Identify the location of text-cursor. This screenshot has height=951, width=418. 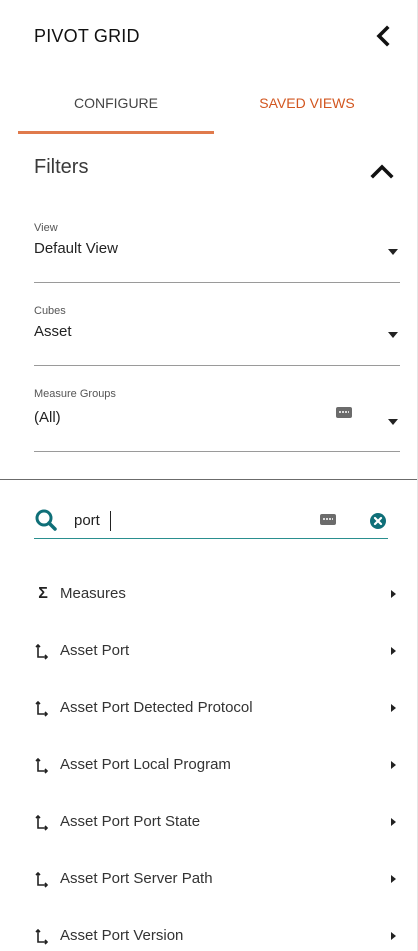
(110, 521).